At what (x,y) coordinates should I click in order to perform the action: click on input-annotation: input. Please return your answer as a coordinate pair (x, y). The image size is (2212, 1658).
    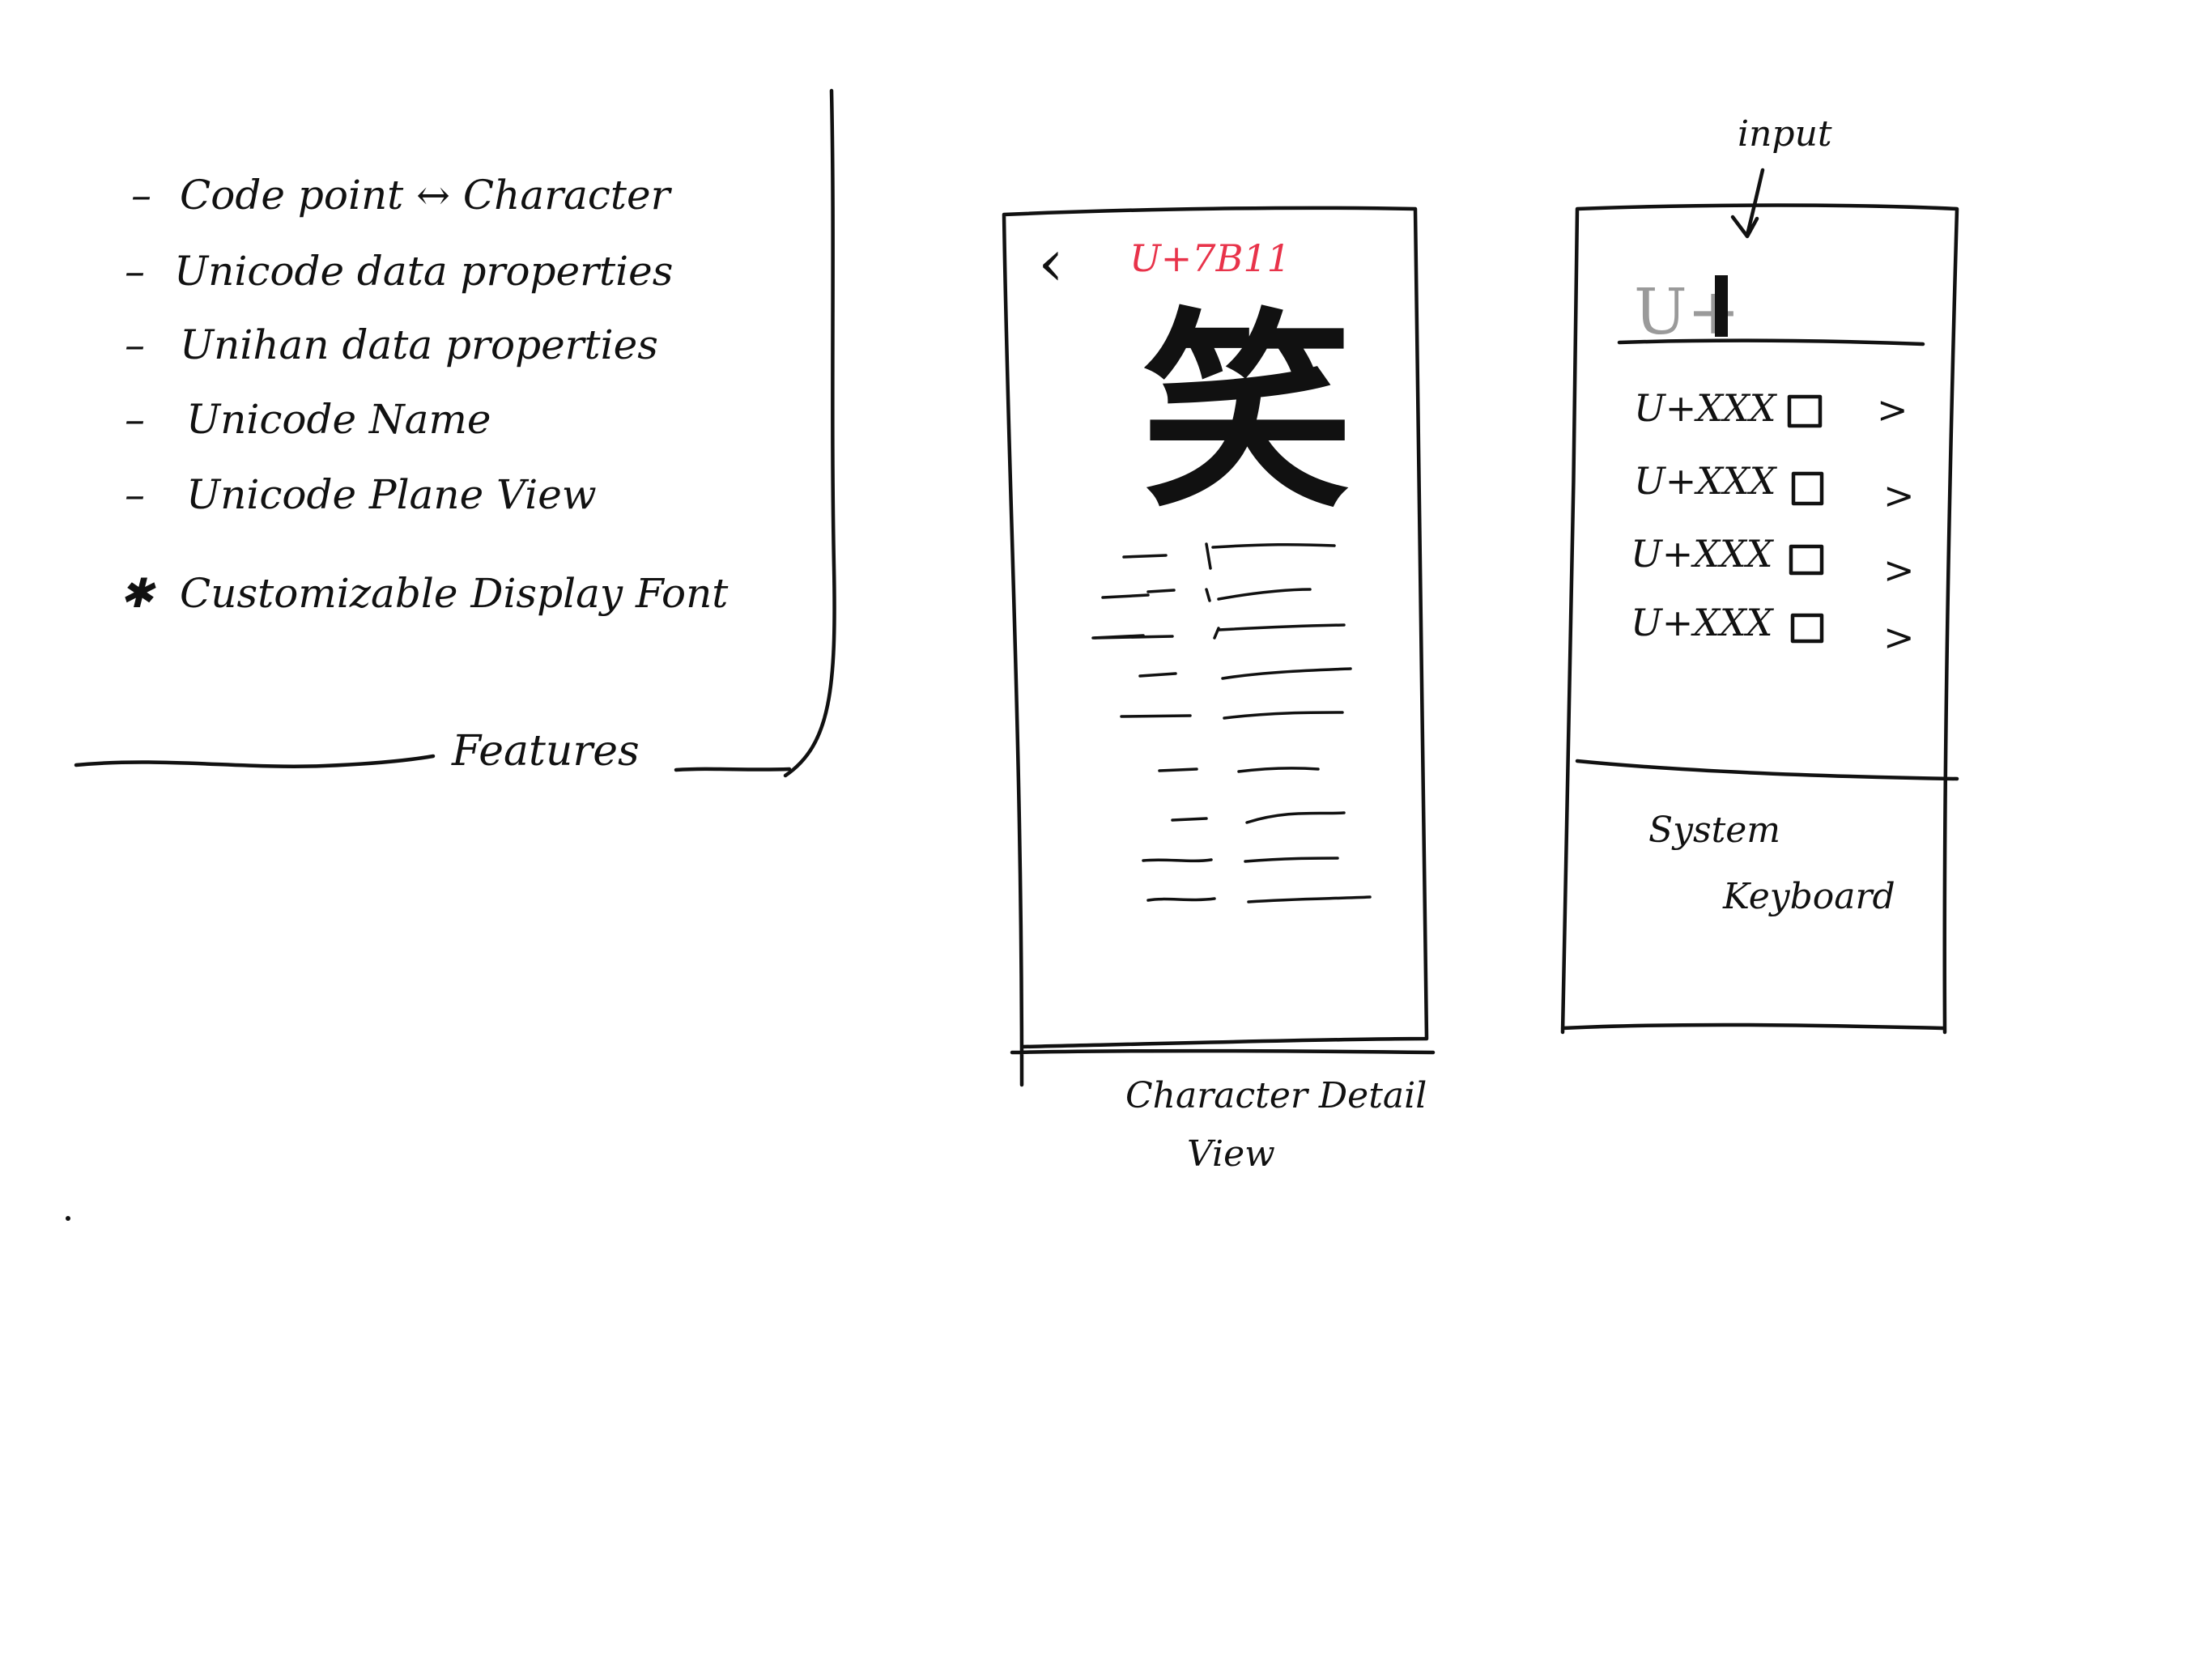
    Looking at the image, I should click on (1785, 134).